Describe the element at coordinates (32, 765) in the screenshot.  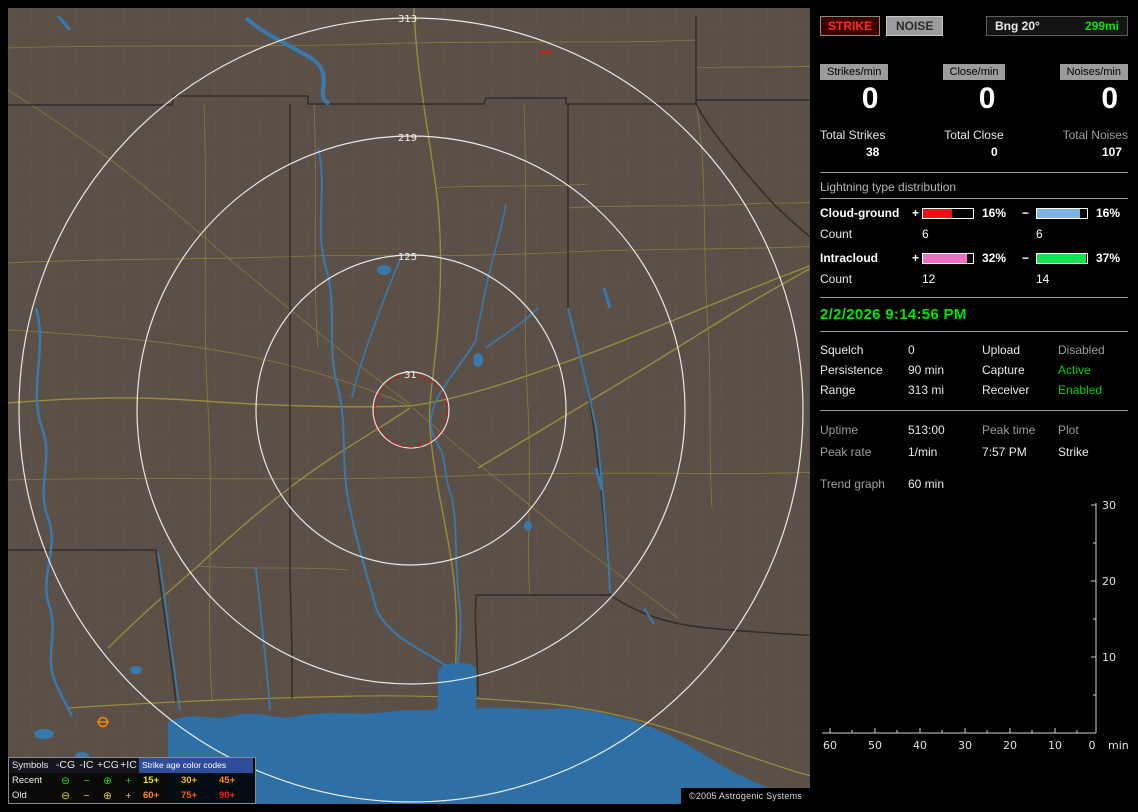
I see `legend-symbols-header: Symbols` at that location.